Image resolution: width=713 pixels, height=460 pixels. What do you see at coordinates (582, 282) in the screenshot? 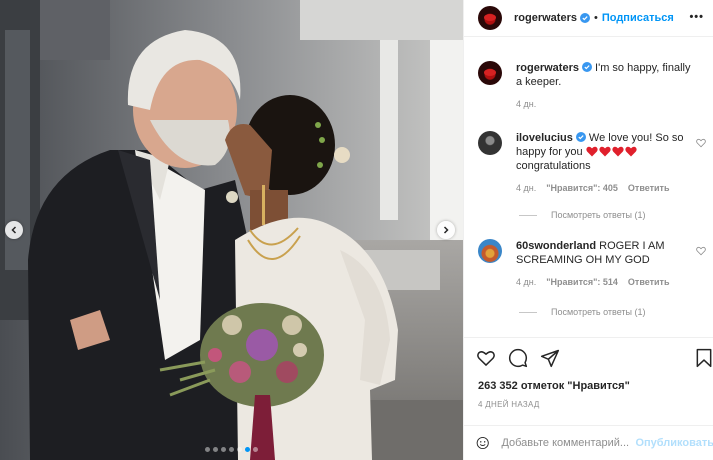
I see `comment-likes: "Нравится": 514` at bounding box center [582, 282].